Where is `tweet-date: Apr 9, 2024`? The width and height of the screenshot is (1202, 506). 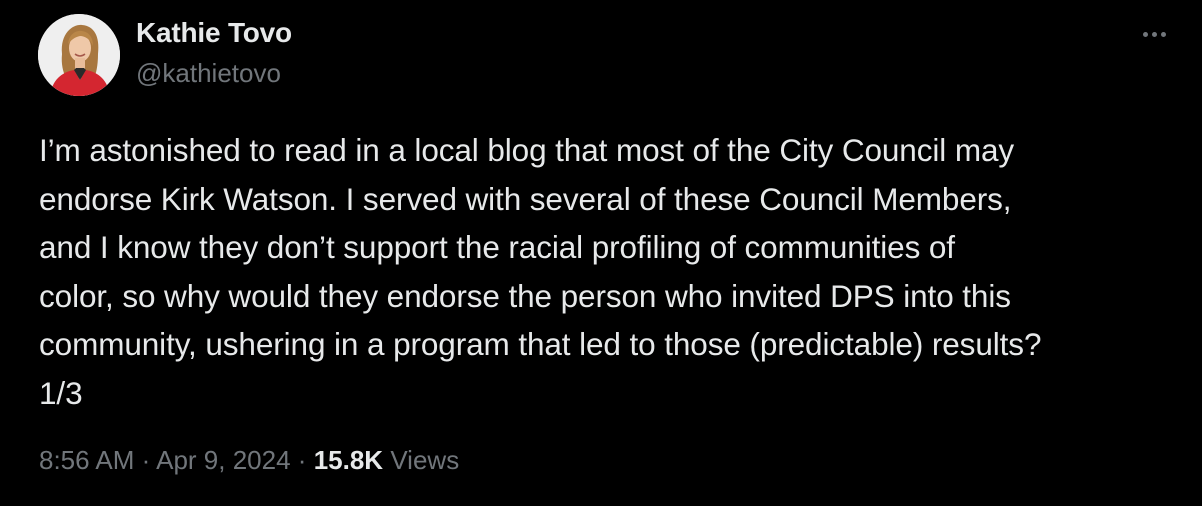 tweet-date: Apr 9, 2024 is located at coordinates (223, 460).